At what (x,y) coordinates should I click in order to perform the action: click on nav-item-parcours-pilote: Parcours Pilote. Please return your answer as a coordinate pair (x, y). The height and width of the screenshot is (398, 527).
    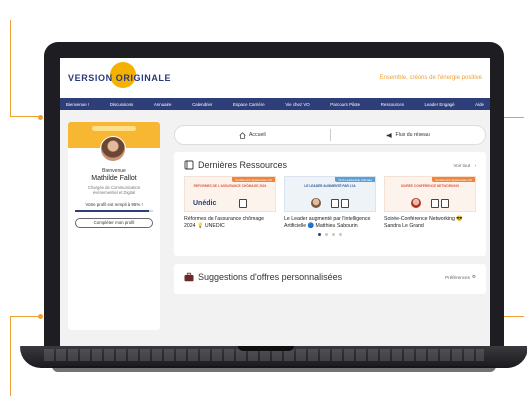
    Looking at the image, I should click on (345, 104).